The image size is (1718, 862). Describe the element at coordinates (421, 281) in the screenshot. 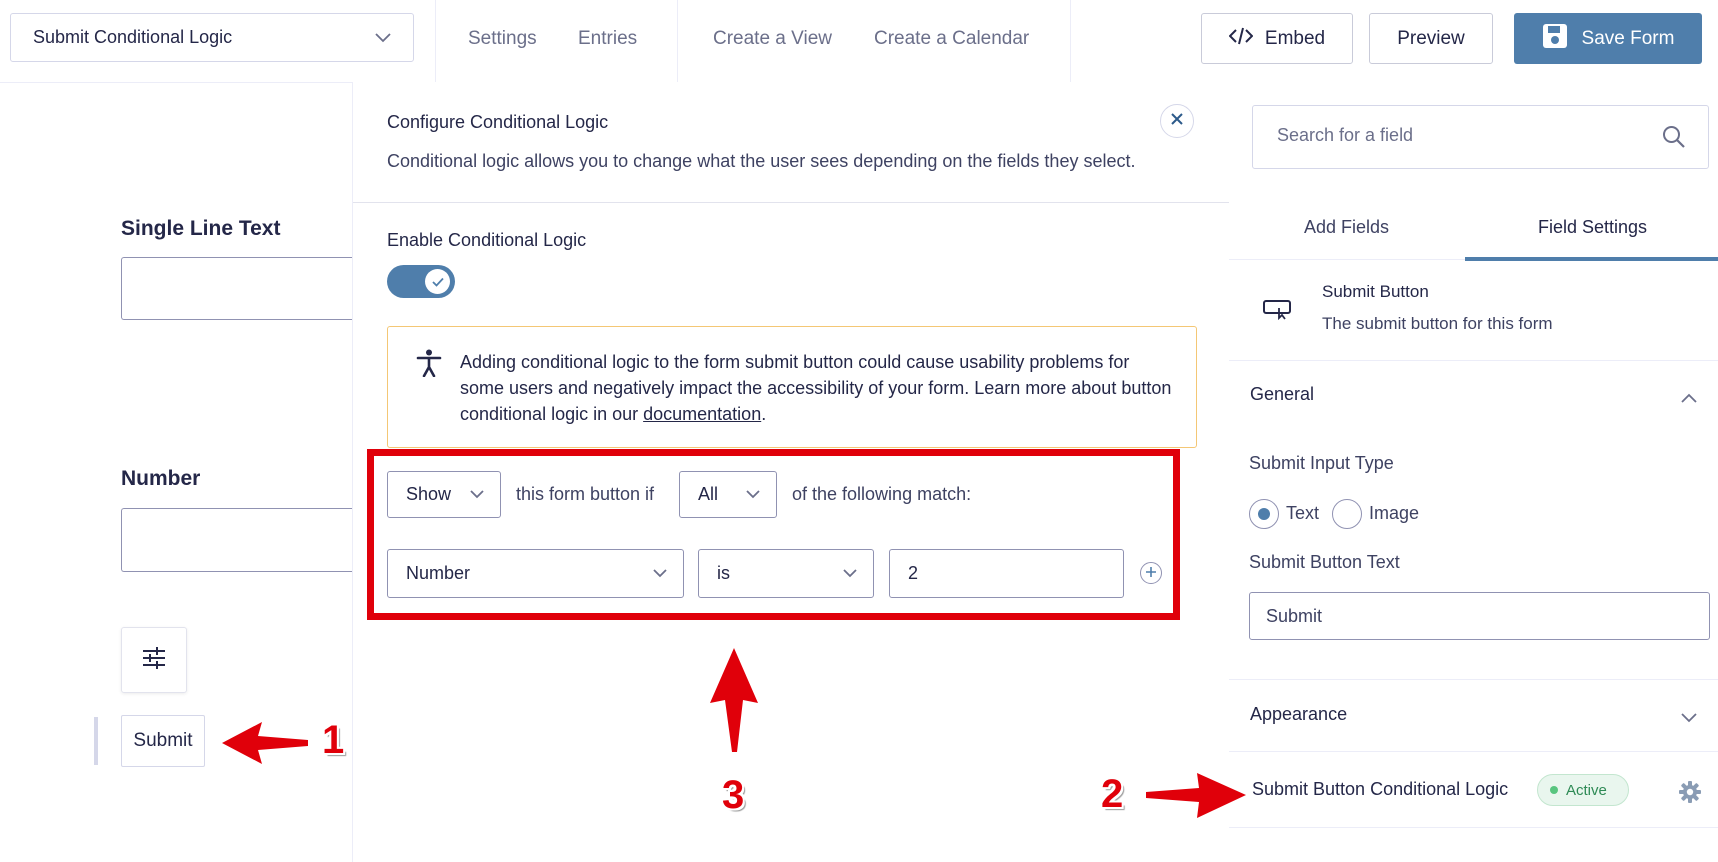

I see `enable-toggle` at that location.